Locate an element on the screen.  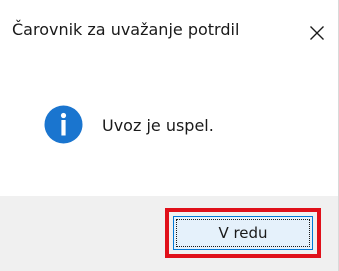
close-button is located at coordinates (317, 33).